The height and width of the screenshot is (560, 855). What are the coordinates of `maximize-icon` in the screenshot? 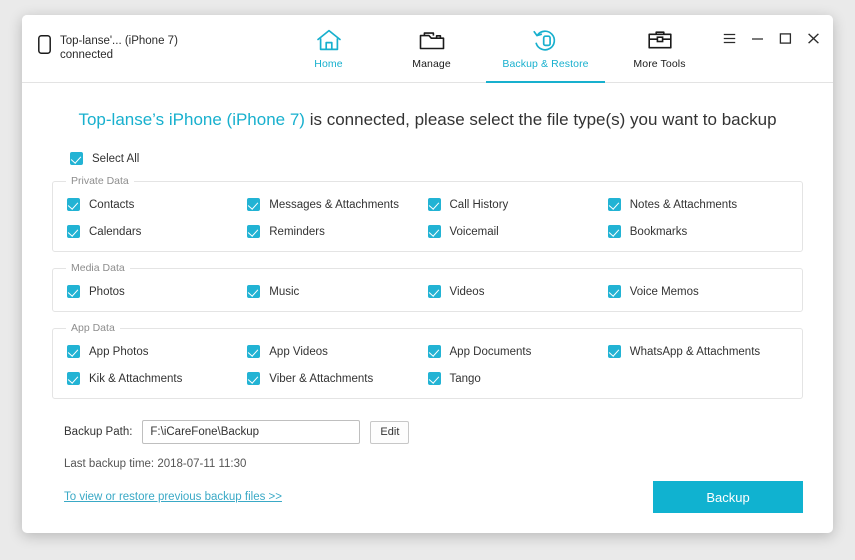 It's located at (785, 38).